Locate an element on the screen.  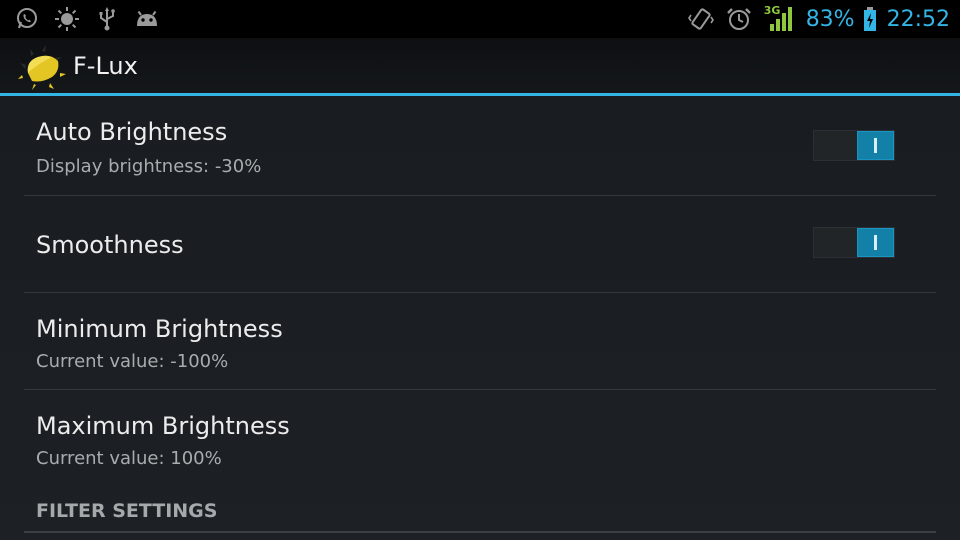
pref-summary: Current value: 100% is located at coordinates (129, 458).